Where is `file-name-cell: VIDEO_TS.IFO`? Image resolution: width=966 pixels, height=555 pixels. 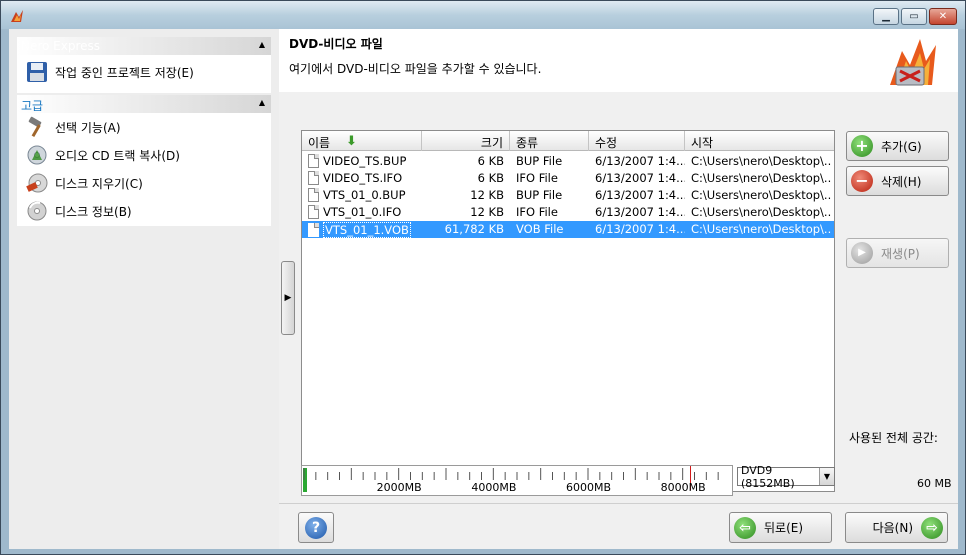 file-name-cell: VIDEO_TS.IFO is located at coordinates (364, 178).